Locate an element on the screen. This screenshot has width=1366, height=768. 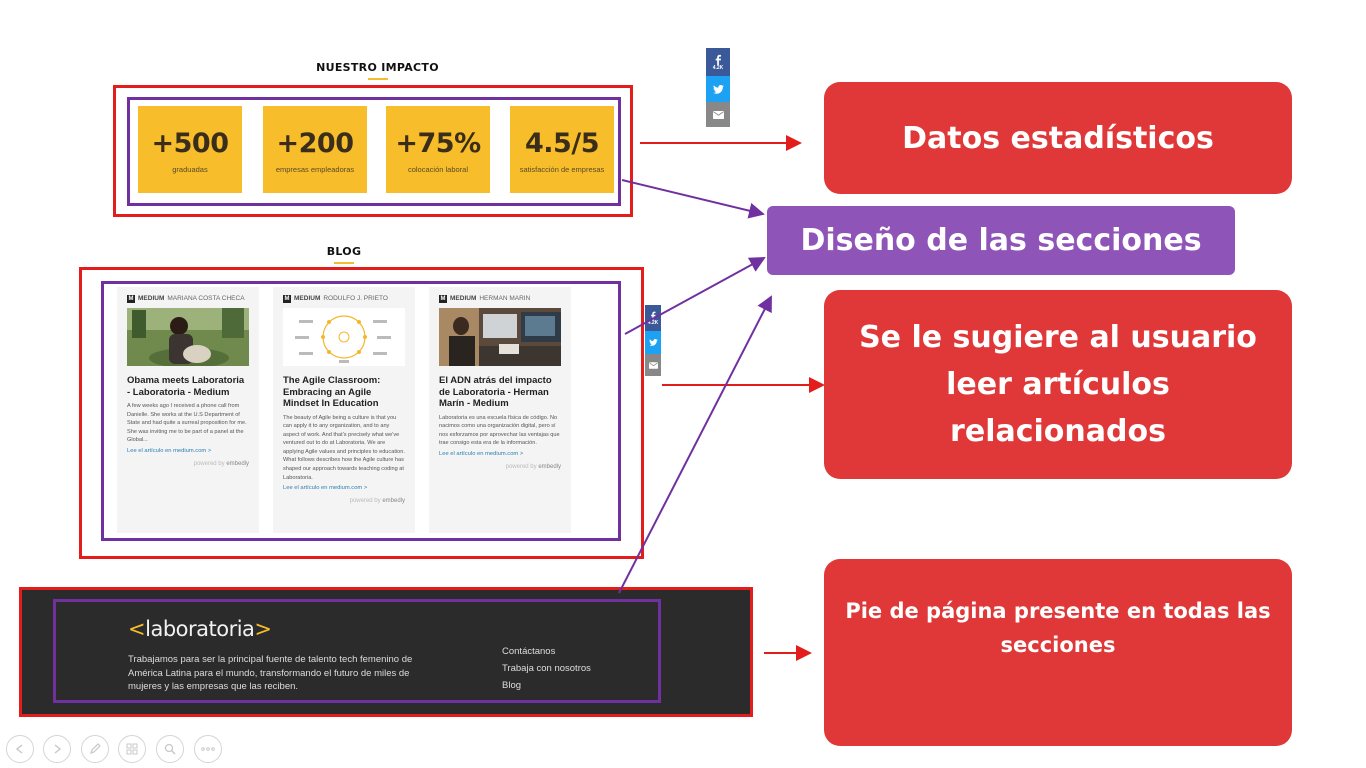
prev-icon is located at coordinates (19, 749).